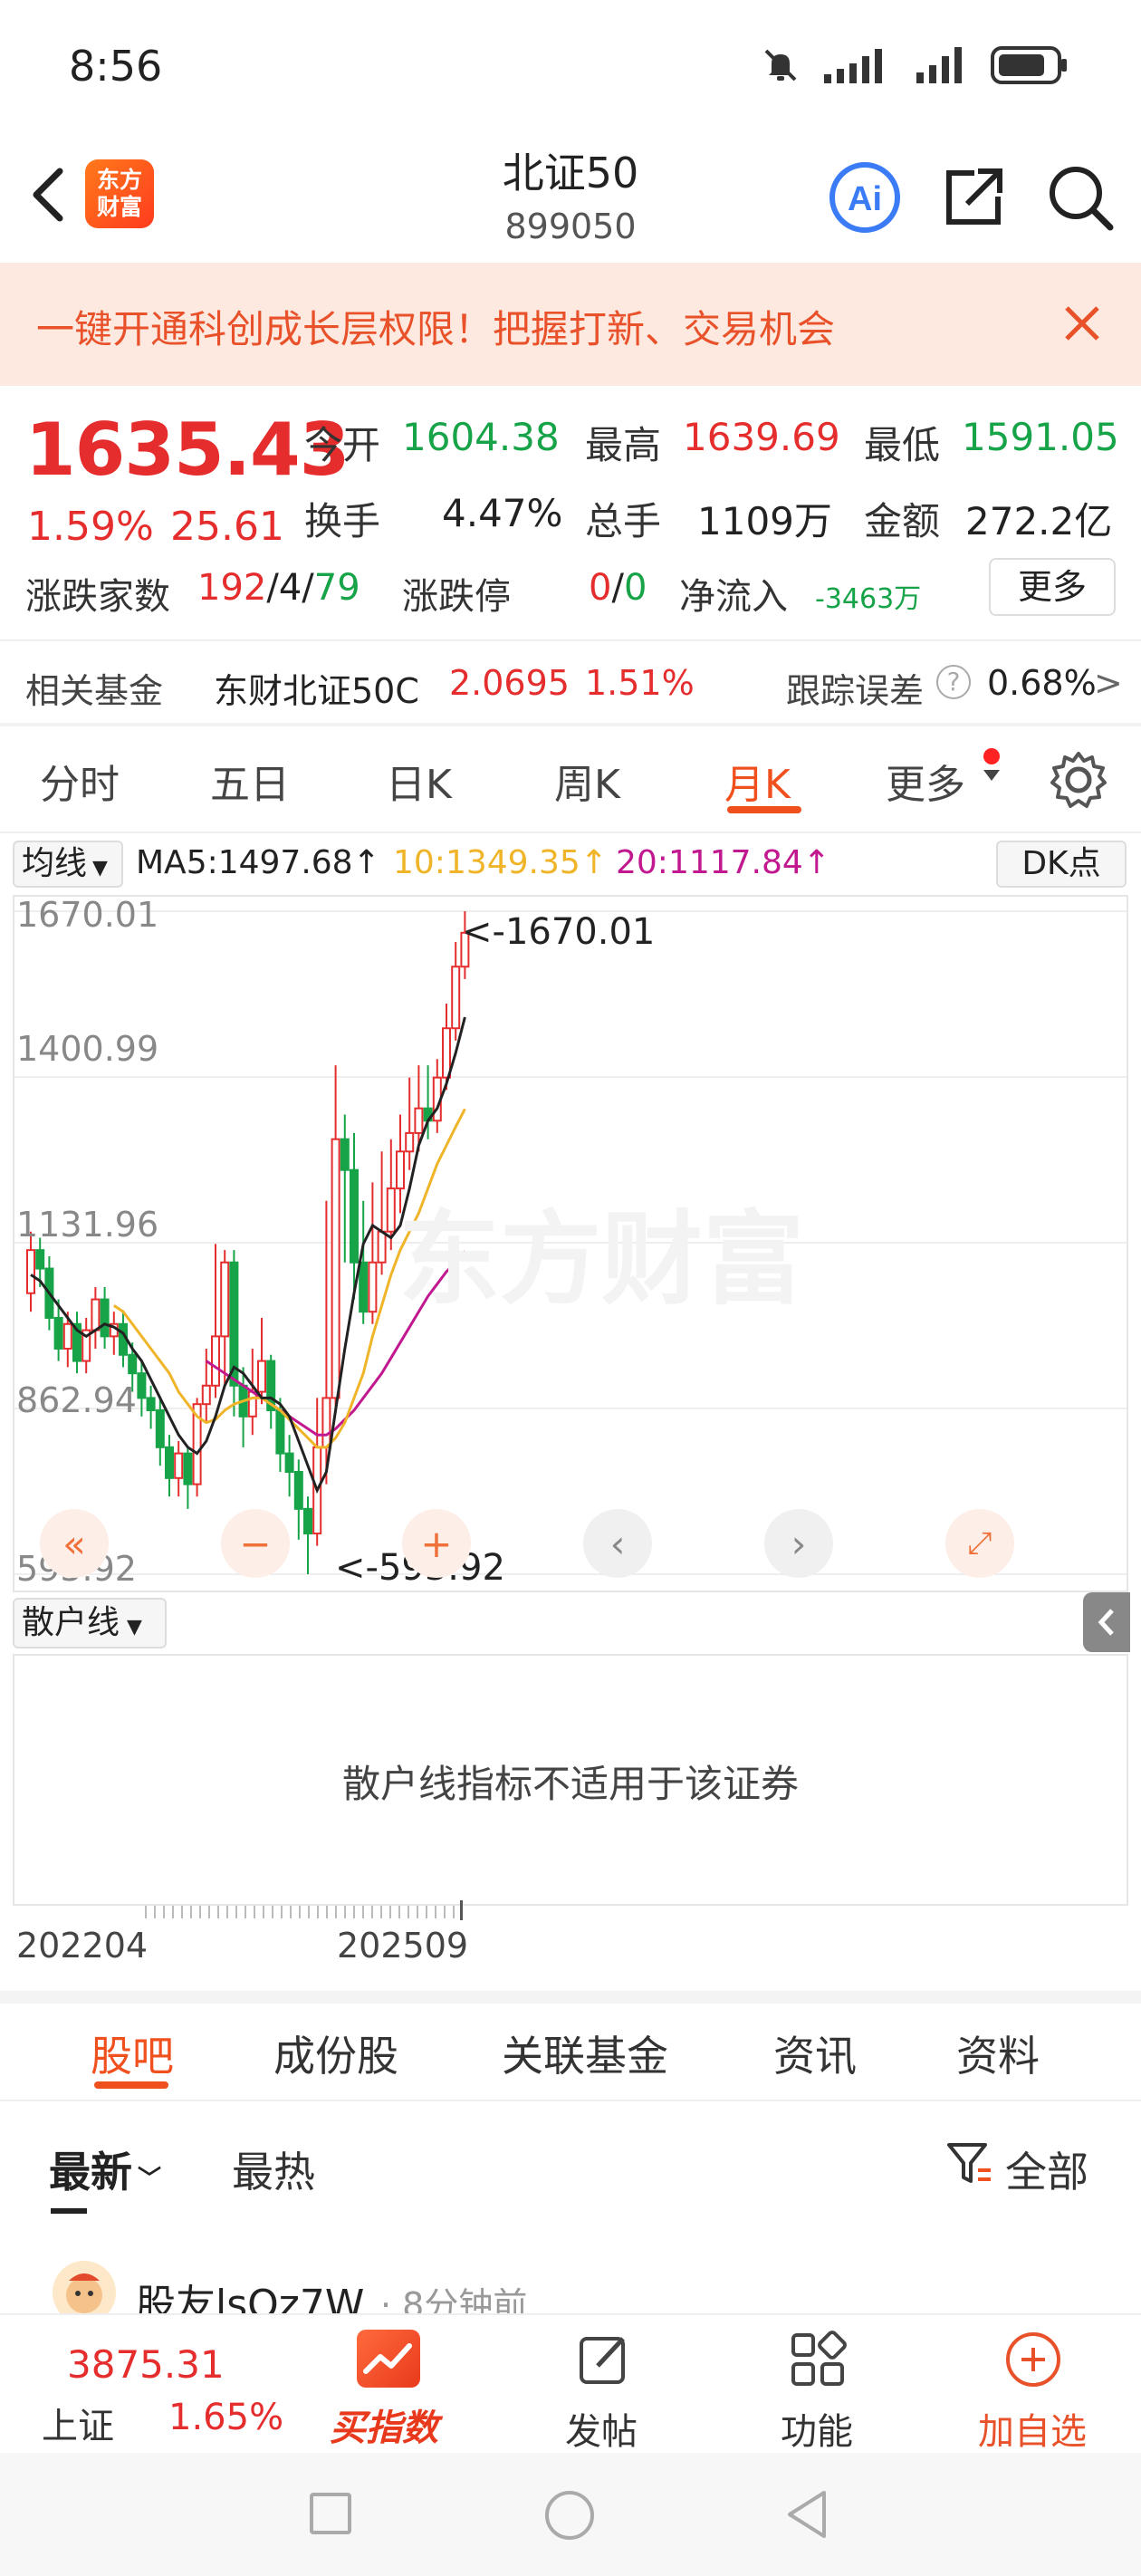 Image resolution: width=1141 pixels, height=2576 pixels. What do you see at coordinates (640, 683) in the screenshot?
I see `fund-change: 1.51%` at bounding box center [640, 683].